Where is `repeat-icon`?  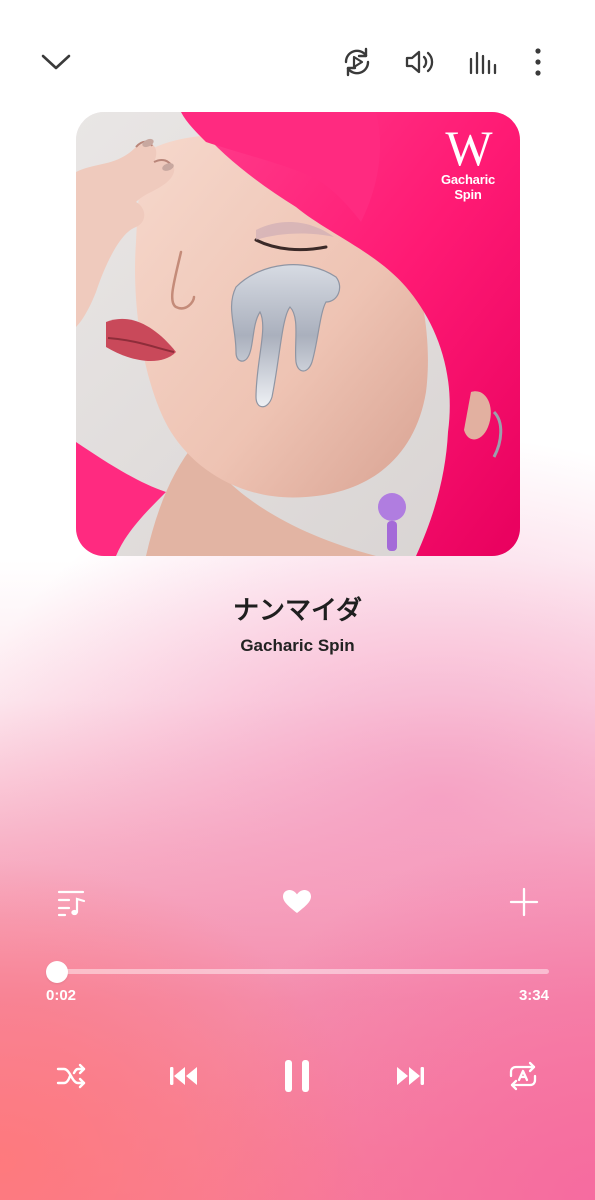 repeat-icon is located at coordinates (523, 1076).